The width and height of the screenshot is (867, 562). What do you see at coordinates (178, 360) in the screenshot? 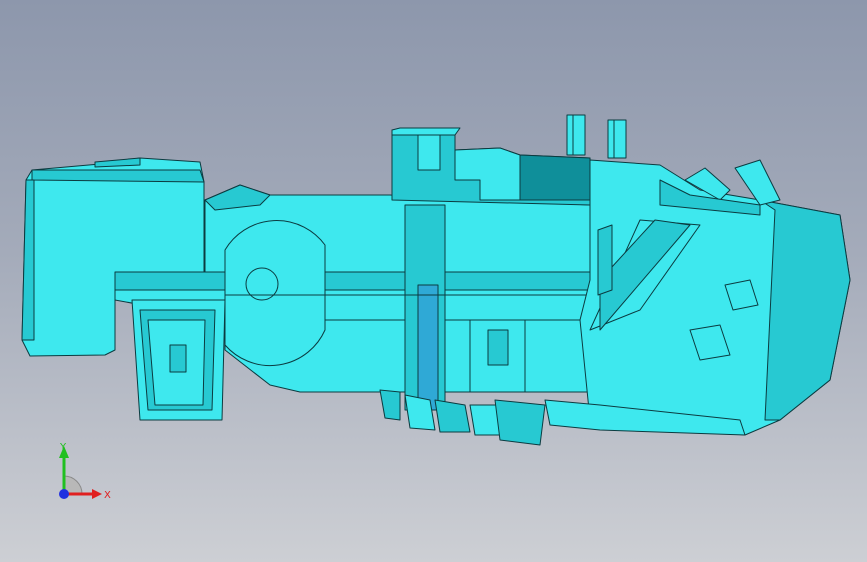
I see `bottom-left-pocket` at bounding box center [178, 360].